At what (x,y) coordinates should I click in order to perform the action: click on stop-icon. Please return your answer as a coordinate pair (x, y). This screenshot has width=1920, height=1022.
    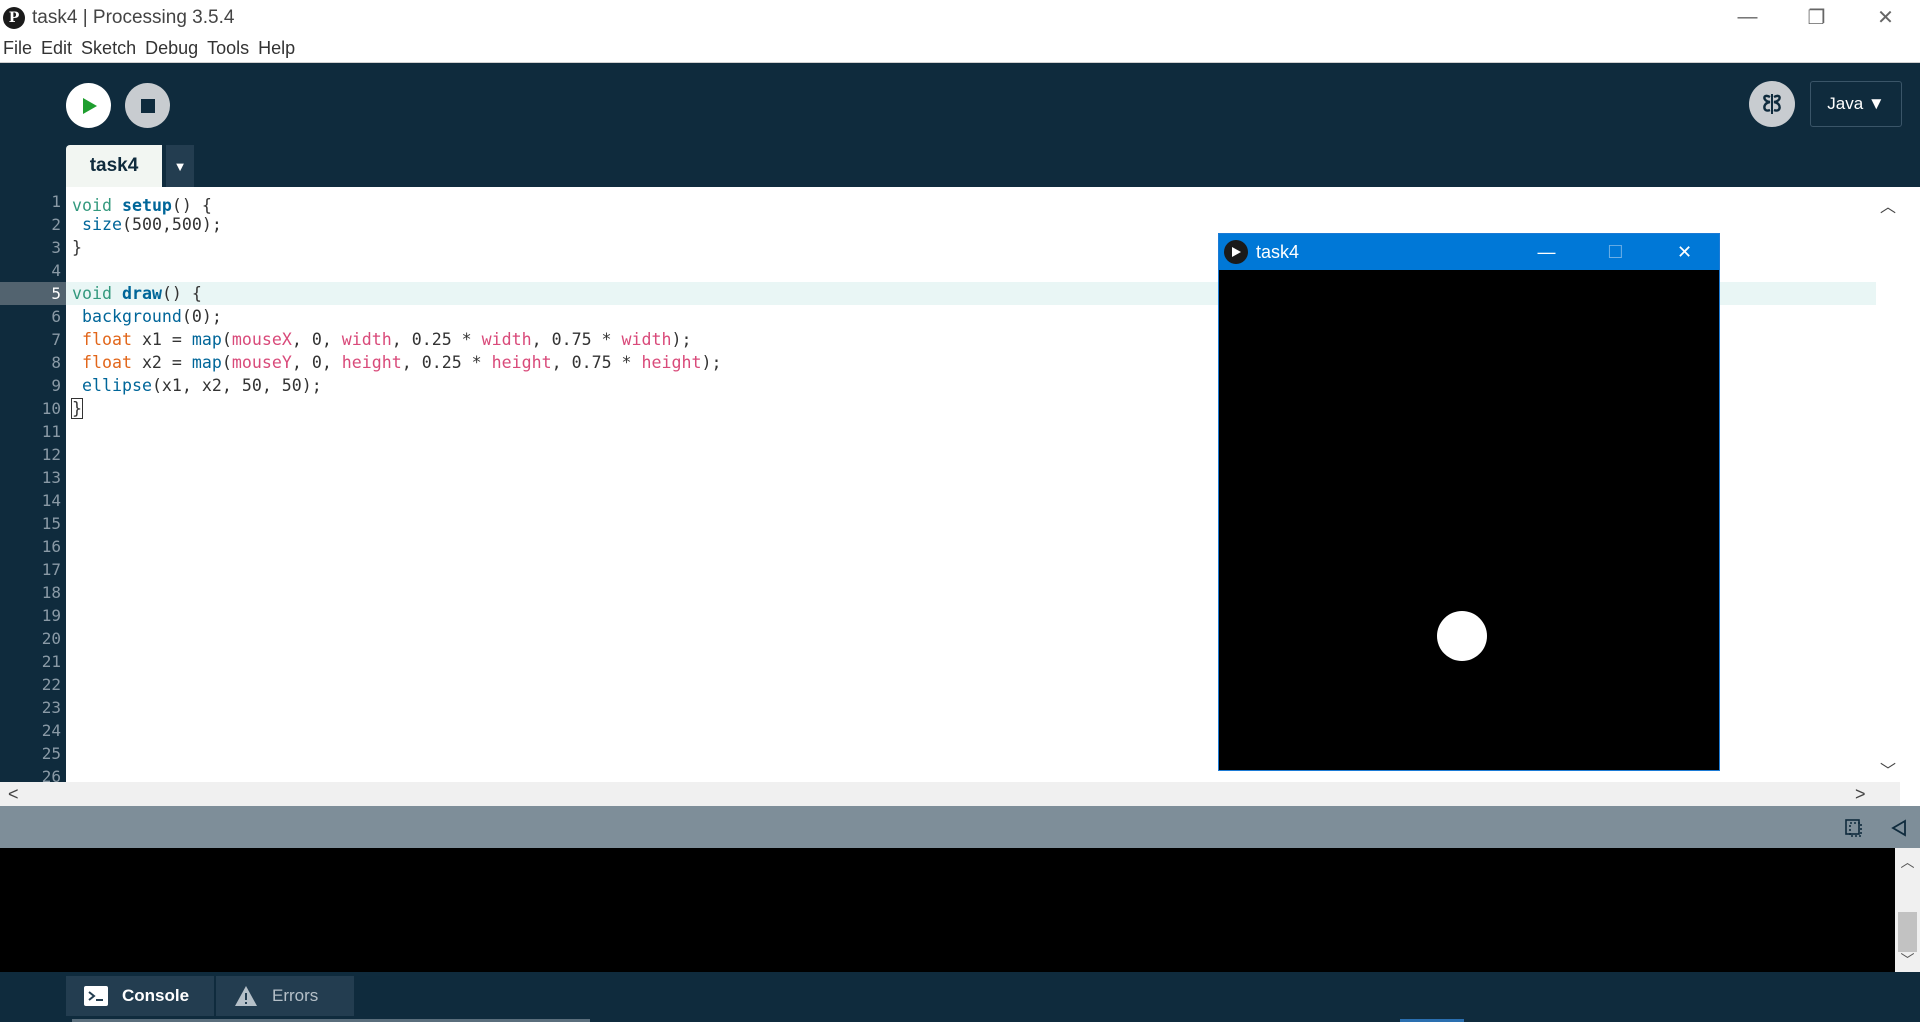
    Looking at the image, I should click on (147, 105).